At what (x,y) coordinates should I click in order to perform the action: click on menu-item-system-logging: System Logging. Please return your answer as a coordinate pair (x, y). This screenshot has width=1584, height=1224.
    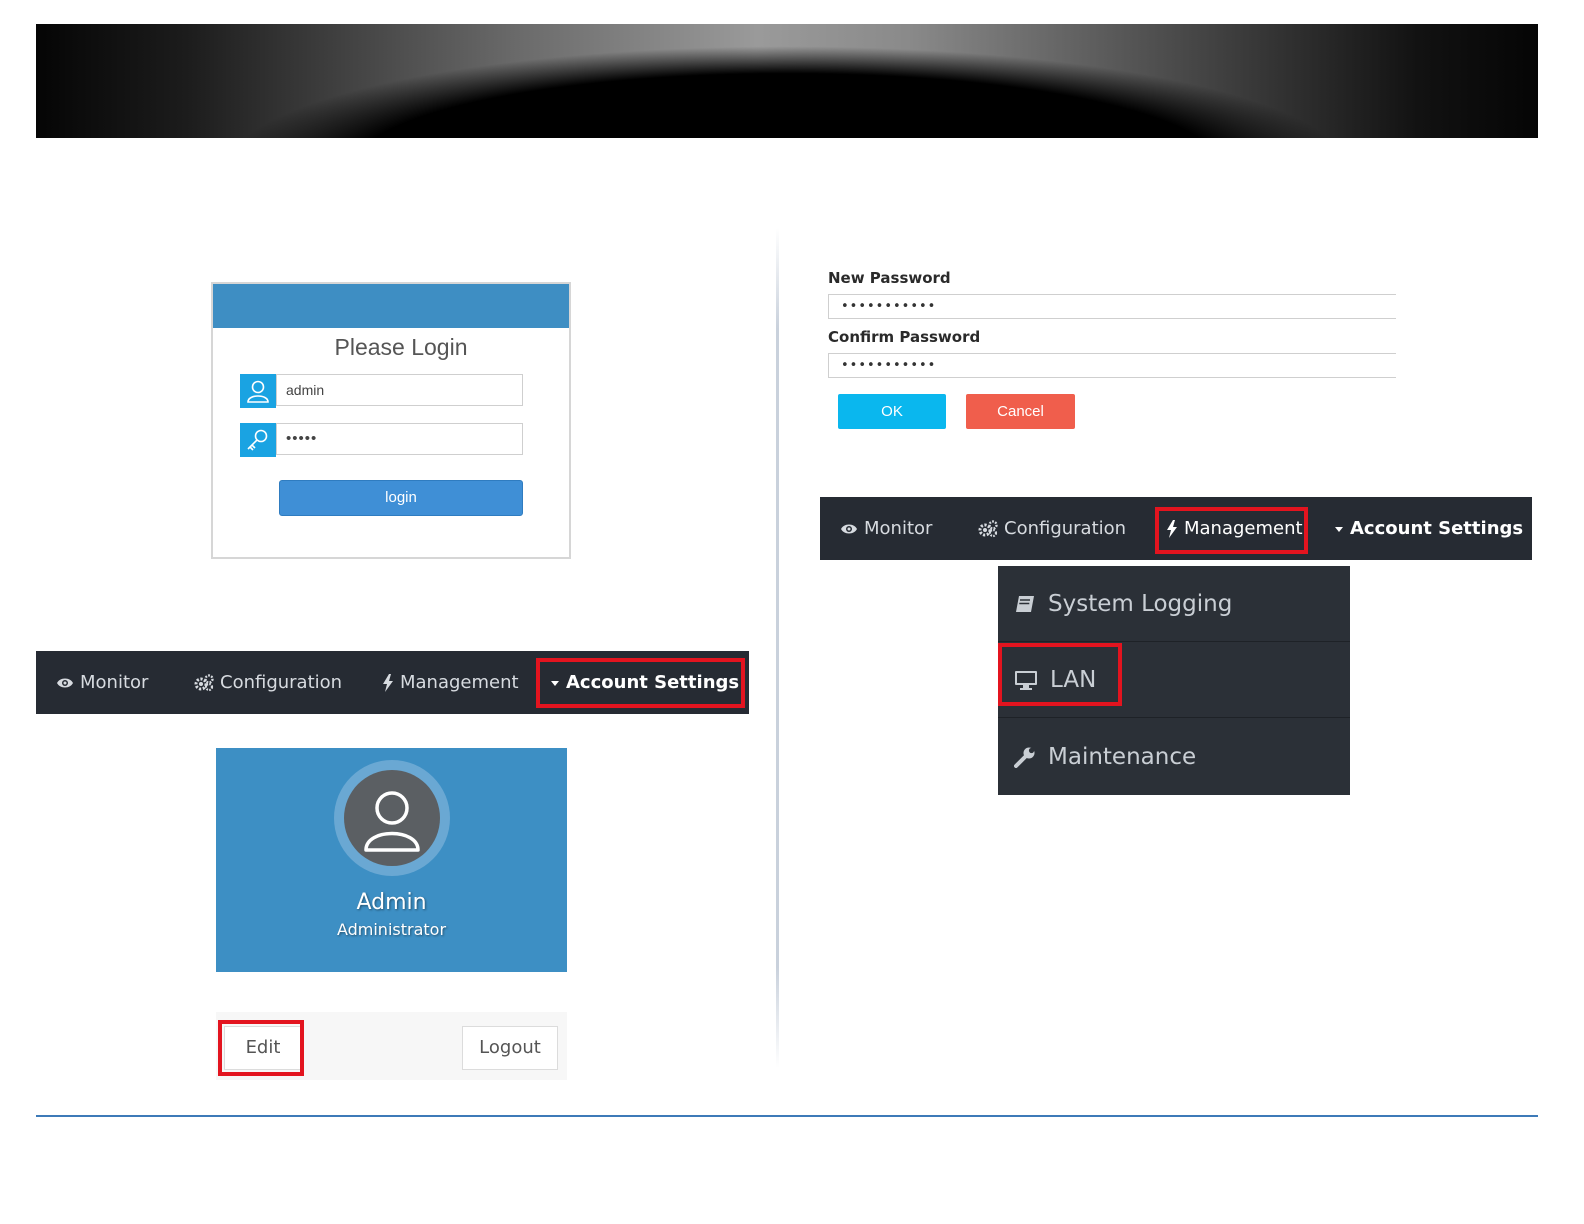
    Looking at the image, I should click on (1174, 604).